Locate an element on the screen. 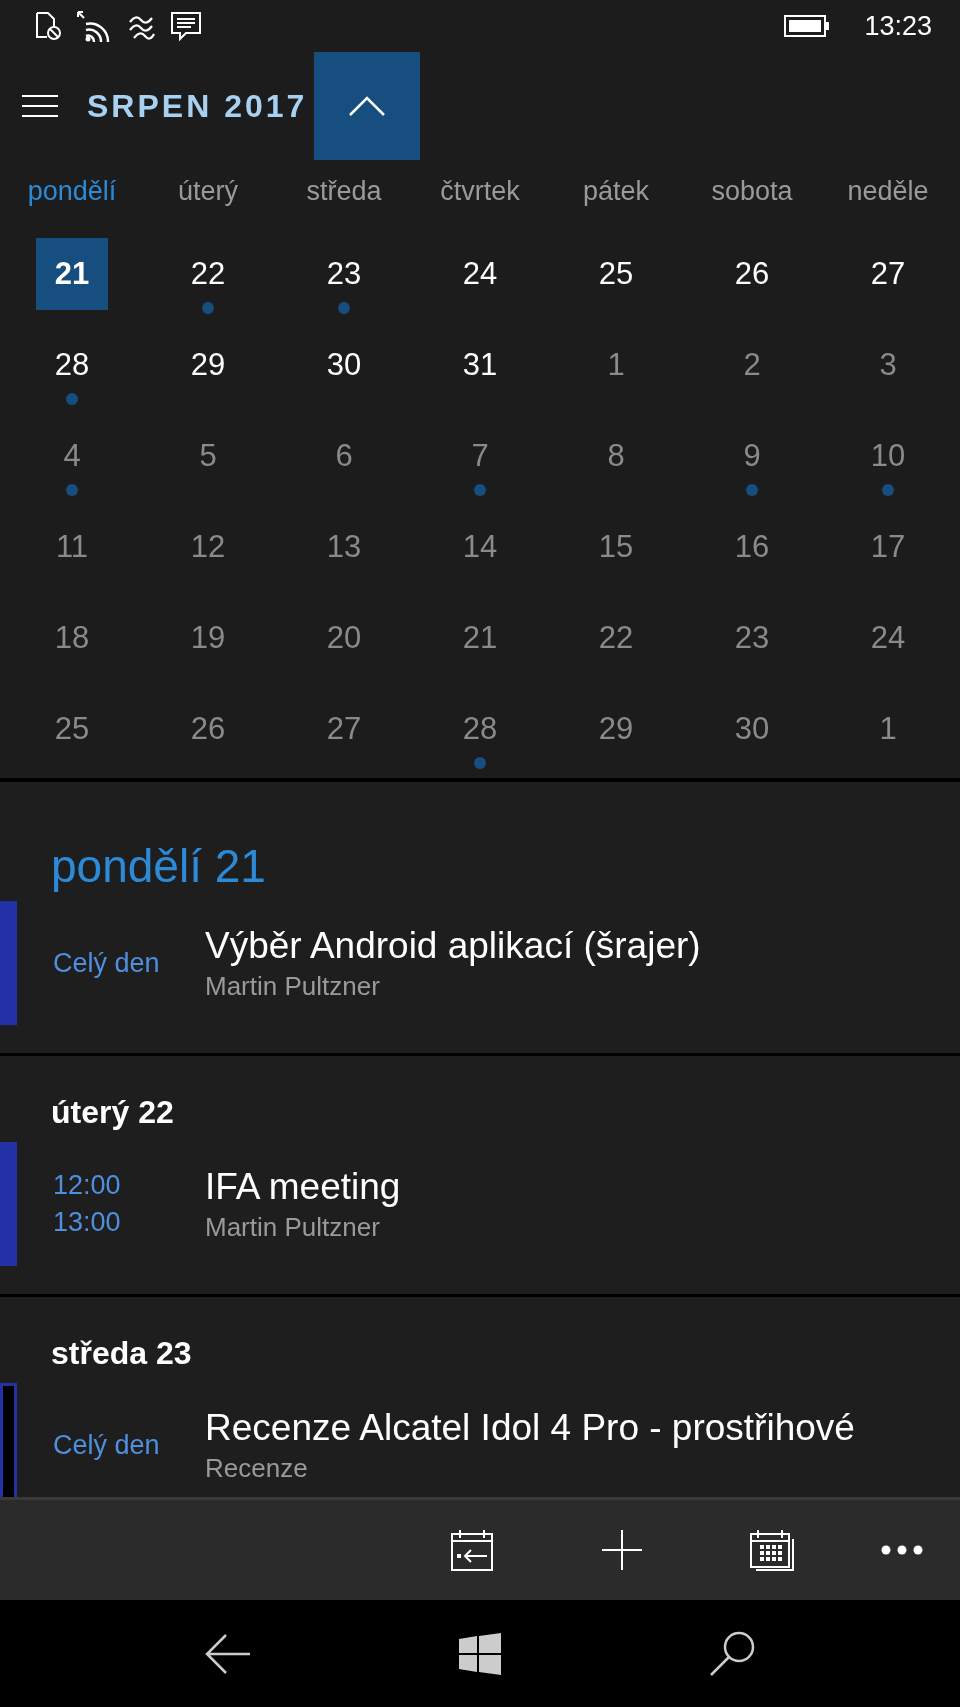 The height and width of the screenshot is (1707, 960). calendar-day: 10 is located at coordinates (888, 455).